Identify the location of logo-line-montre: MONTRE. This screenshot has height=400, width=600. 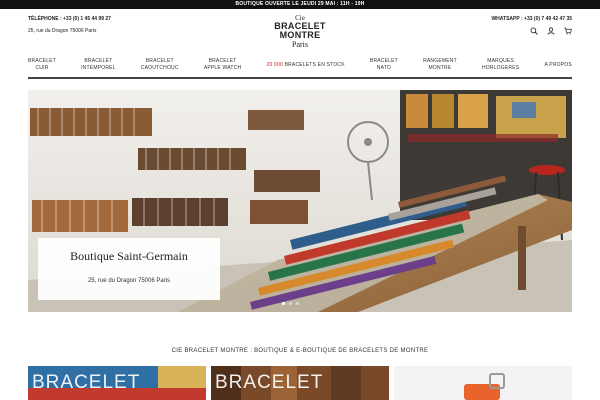
(300, 35).